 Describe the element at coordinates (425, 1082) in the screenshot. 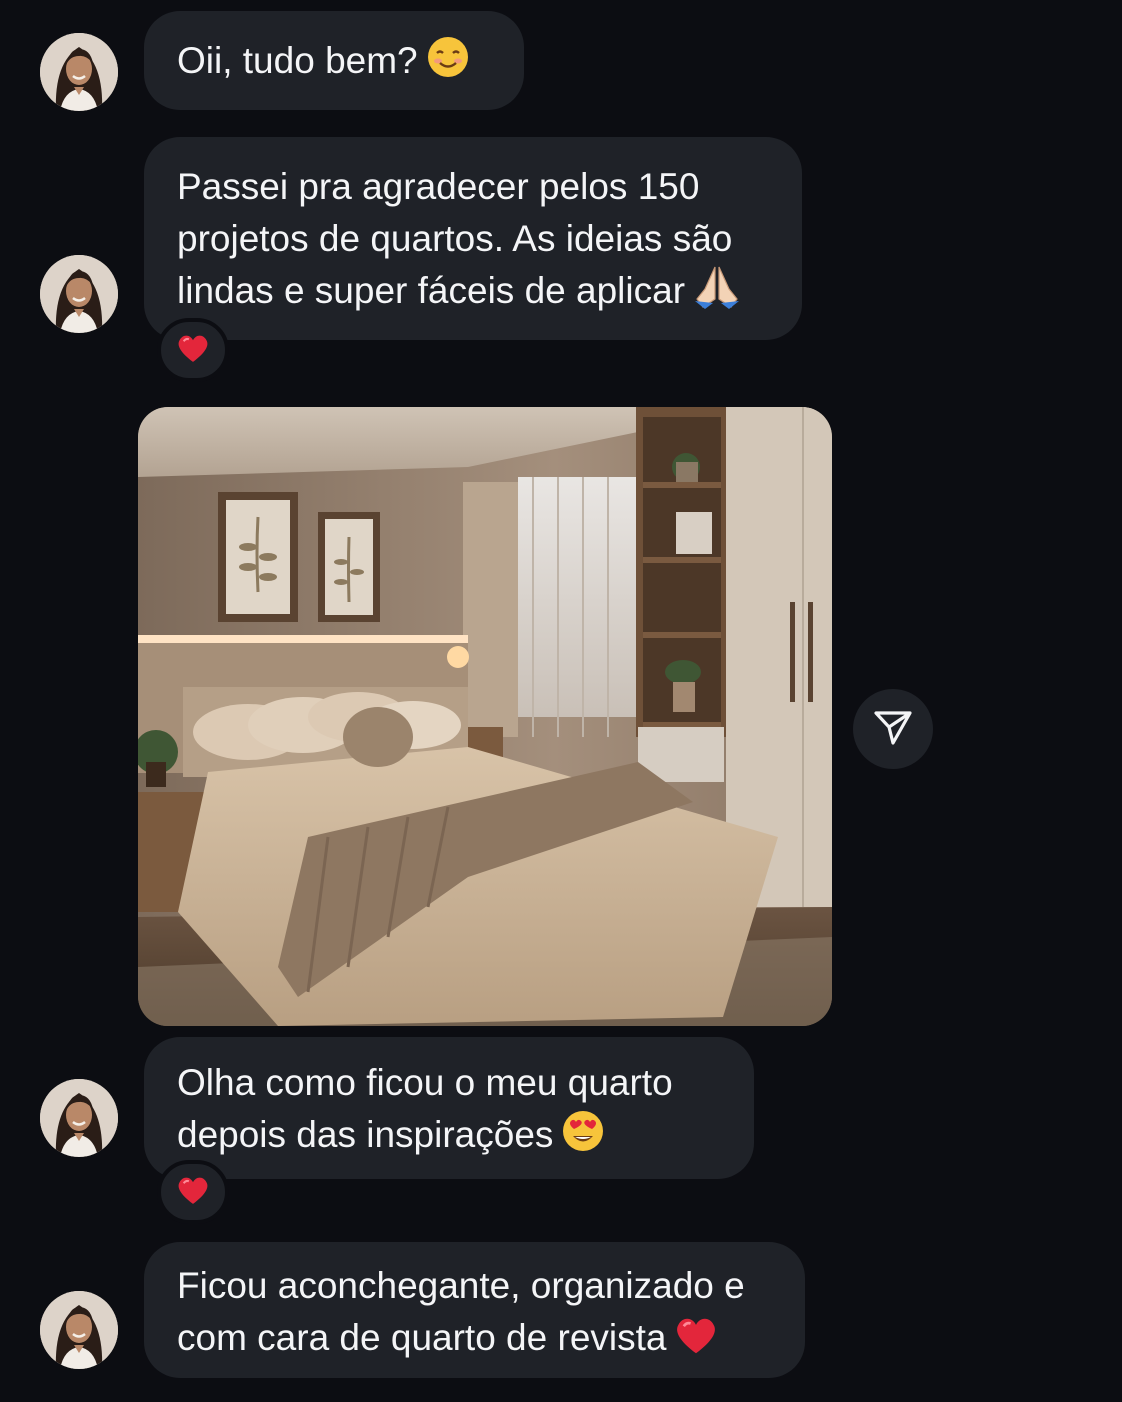

I see `message-text-line: Olha como ficou o meu quarto` at that location.